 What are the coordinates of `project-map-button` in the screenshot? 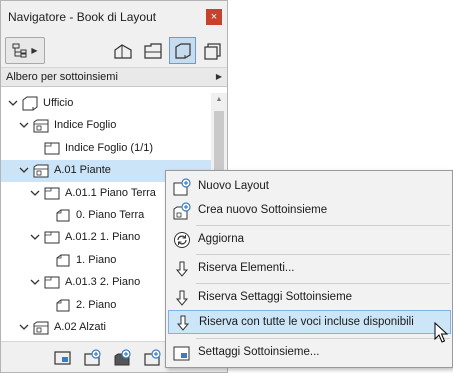 It's located at (122, 50).